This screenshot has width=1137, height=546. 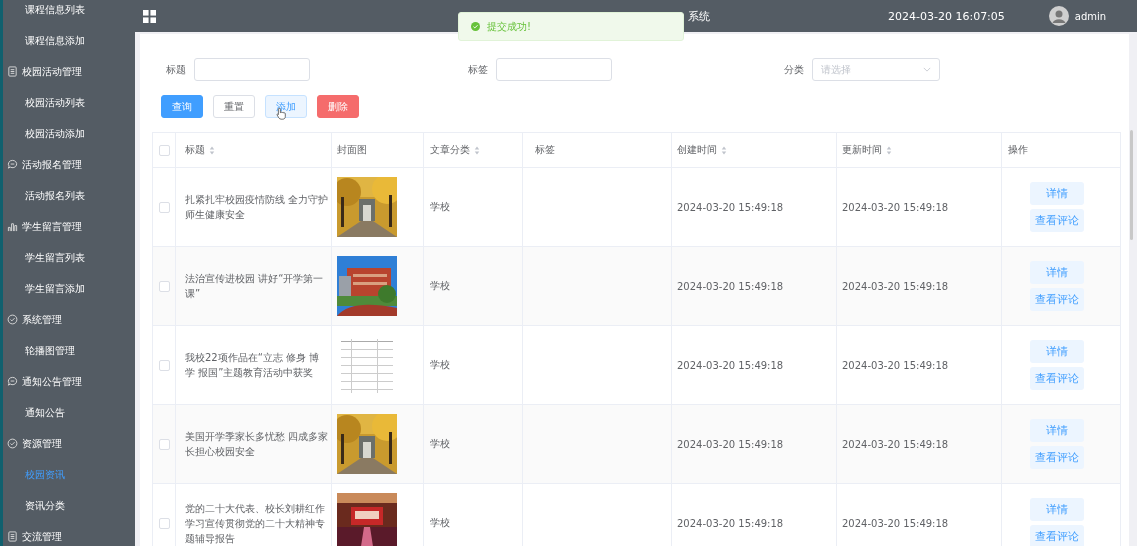 I want to click on menu-item: 活动报名列表, so click(x=69, y=195).